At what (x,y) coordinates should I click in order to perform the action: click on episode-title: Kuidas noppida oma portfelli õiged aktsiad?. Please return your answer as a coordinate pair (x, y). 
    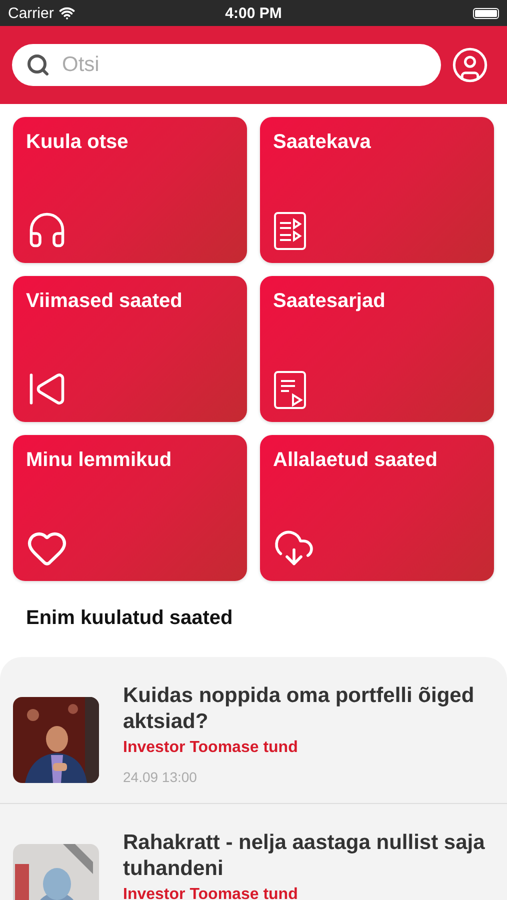
    Looking at the image, I should click on (310, 709).